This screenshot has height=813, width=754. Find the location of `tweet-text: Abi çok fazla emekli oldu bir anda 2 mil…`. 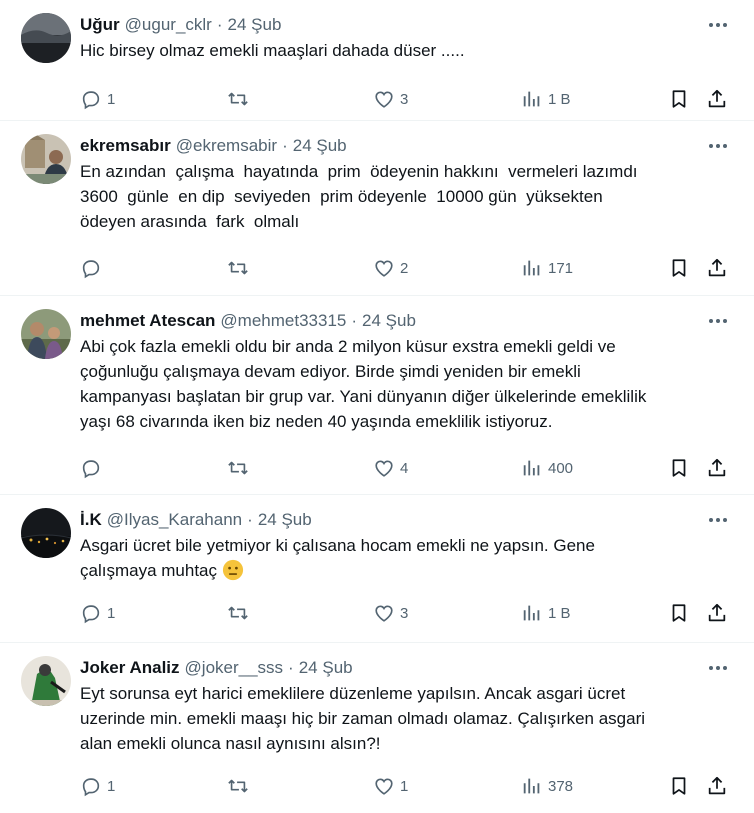

tweet-text: Abi çok fazla emekli oldu bir anda 2 mil… is located at coordinates (363, 384).